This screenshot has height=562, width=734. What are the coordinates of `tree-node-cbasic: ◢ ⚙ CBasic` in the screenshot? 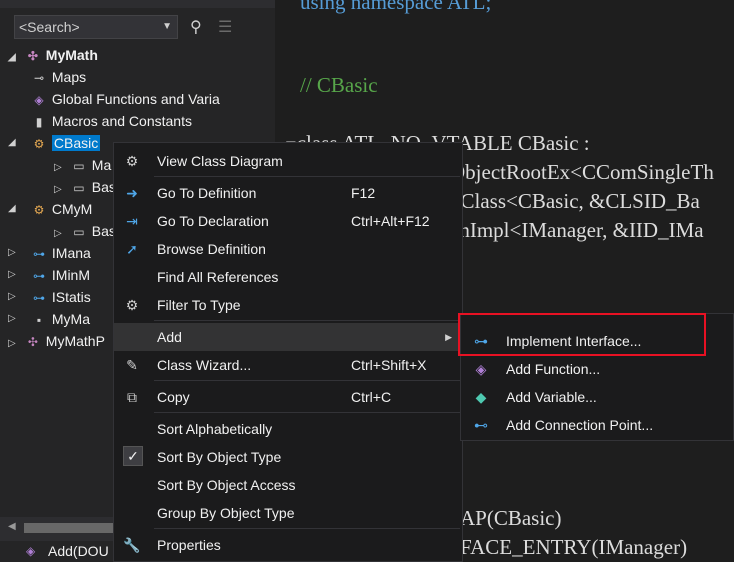 It's located at (54, 143).